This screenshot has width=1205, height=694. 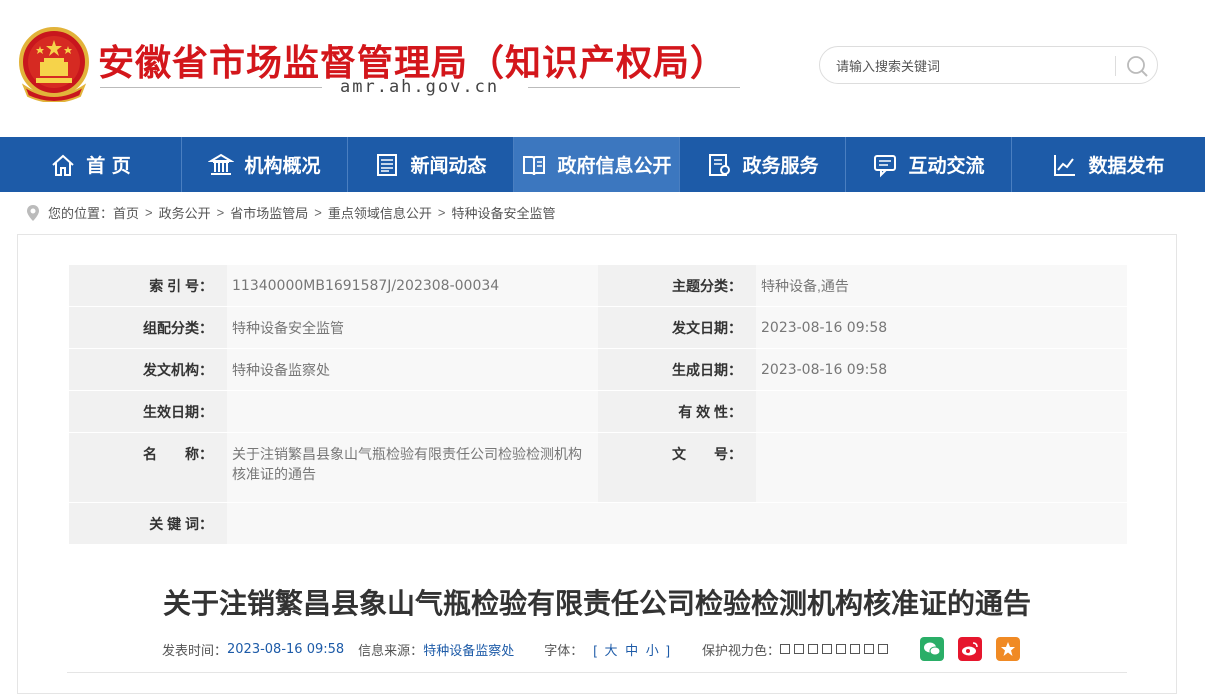 I want to click on search-box, so click(x=988, y=65).